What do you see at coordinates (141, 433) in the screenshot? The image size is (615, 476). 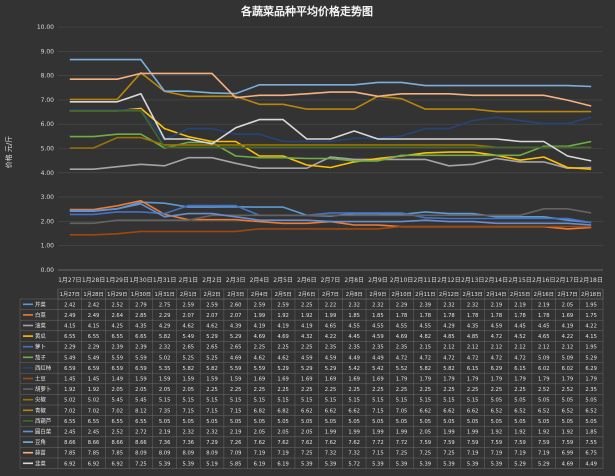 I see `table-cell: 2.72` at bounding box center [141, 433].